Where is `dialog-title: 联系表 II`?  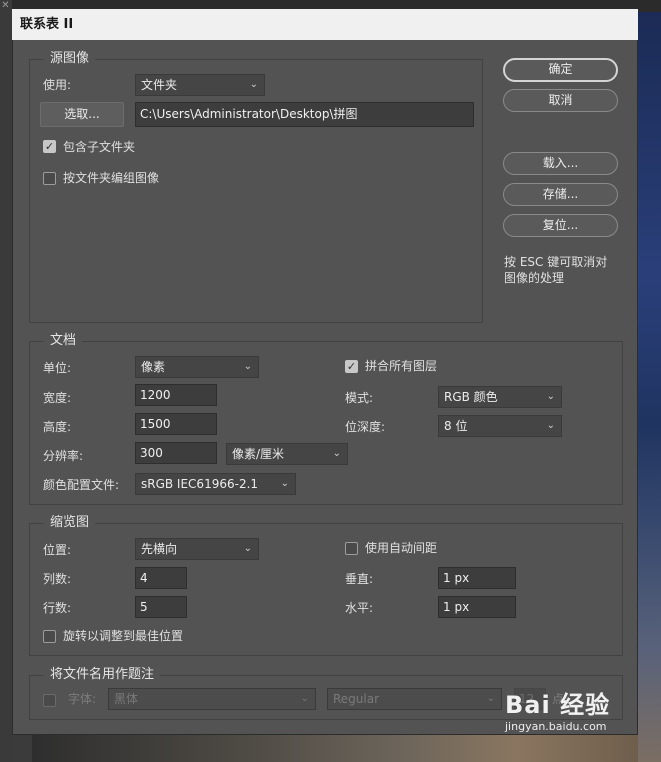
dialog-title: 联系表 II is located at coordinates (47, 24).